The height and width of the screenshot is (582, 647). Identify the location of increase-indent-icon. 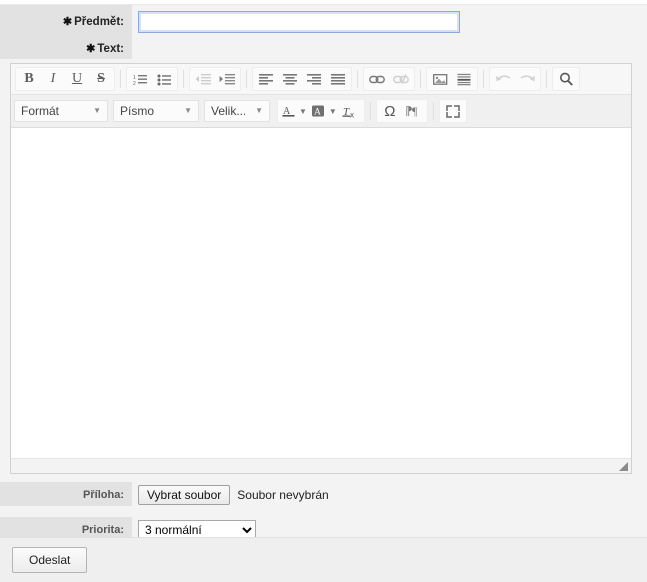
(227, 79).